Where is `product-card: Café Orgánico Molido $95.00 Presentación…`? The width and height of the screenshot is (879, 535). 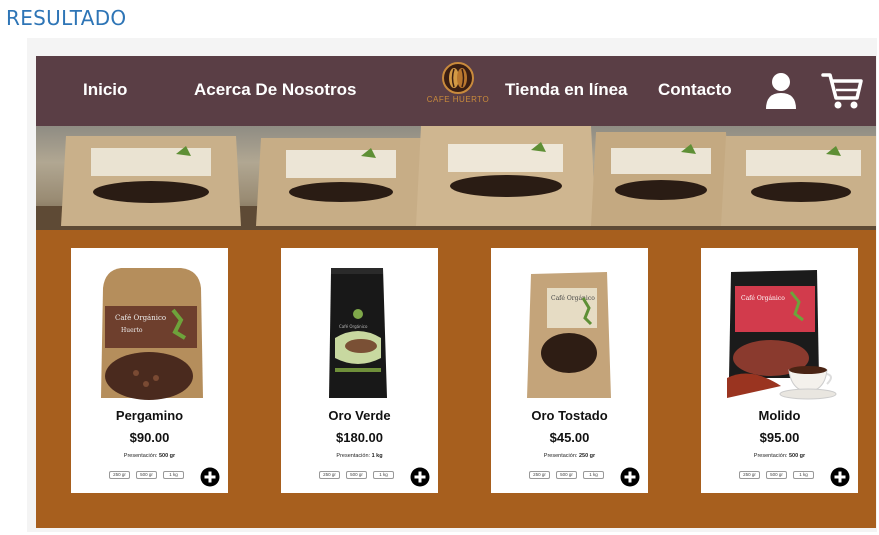 product-card: Café Orgánico Molido $95.00 Presentación… is located at coordinates (779, 370).